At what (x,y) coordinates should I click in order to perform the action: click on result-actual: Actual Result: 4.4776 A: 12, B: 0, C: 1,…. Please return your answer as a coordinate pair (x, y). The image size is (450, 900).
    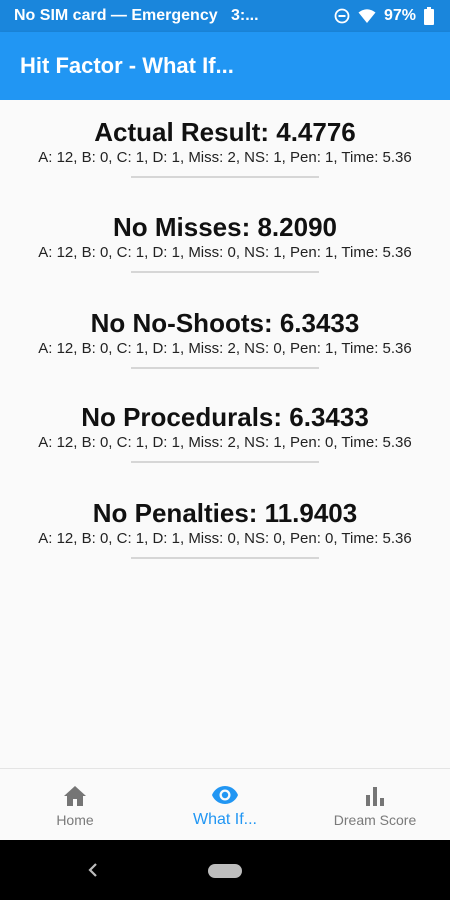
    Looking at the image, I should click on (225, 147).